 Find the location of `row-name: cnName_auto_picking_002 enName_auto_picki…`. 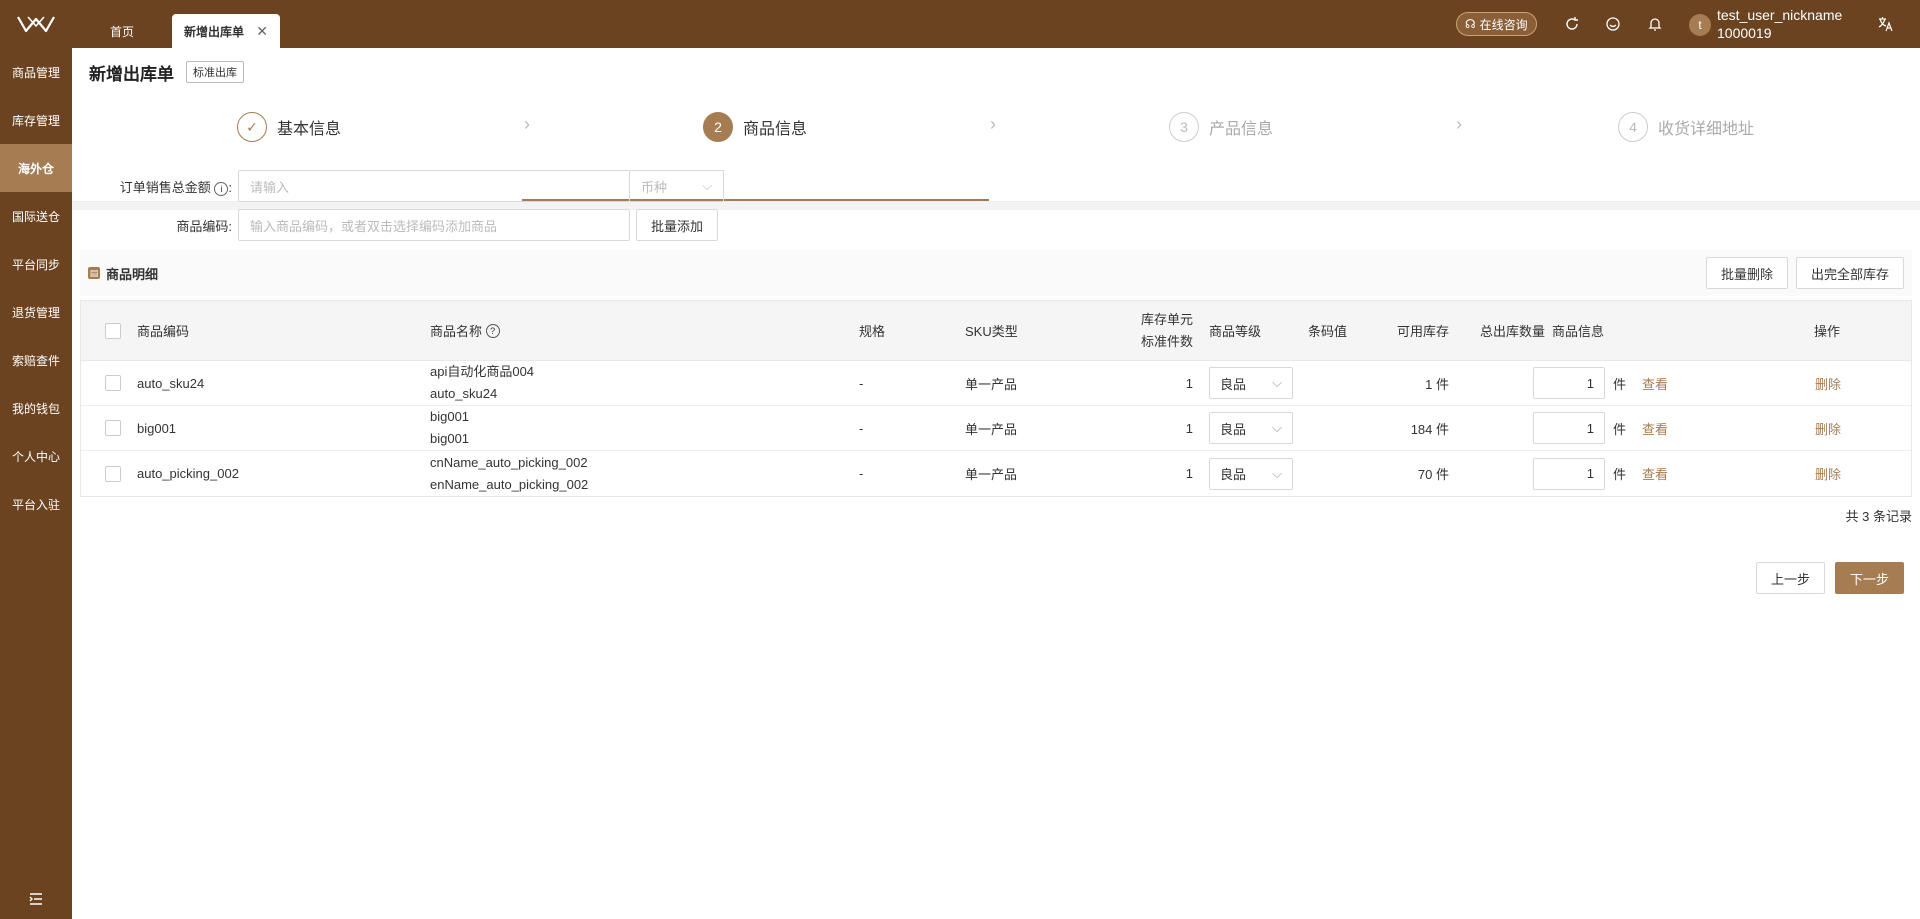

row-name: cnName_auto_picking_002 enName_auto_picki… is located at coordinates (509, 473).